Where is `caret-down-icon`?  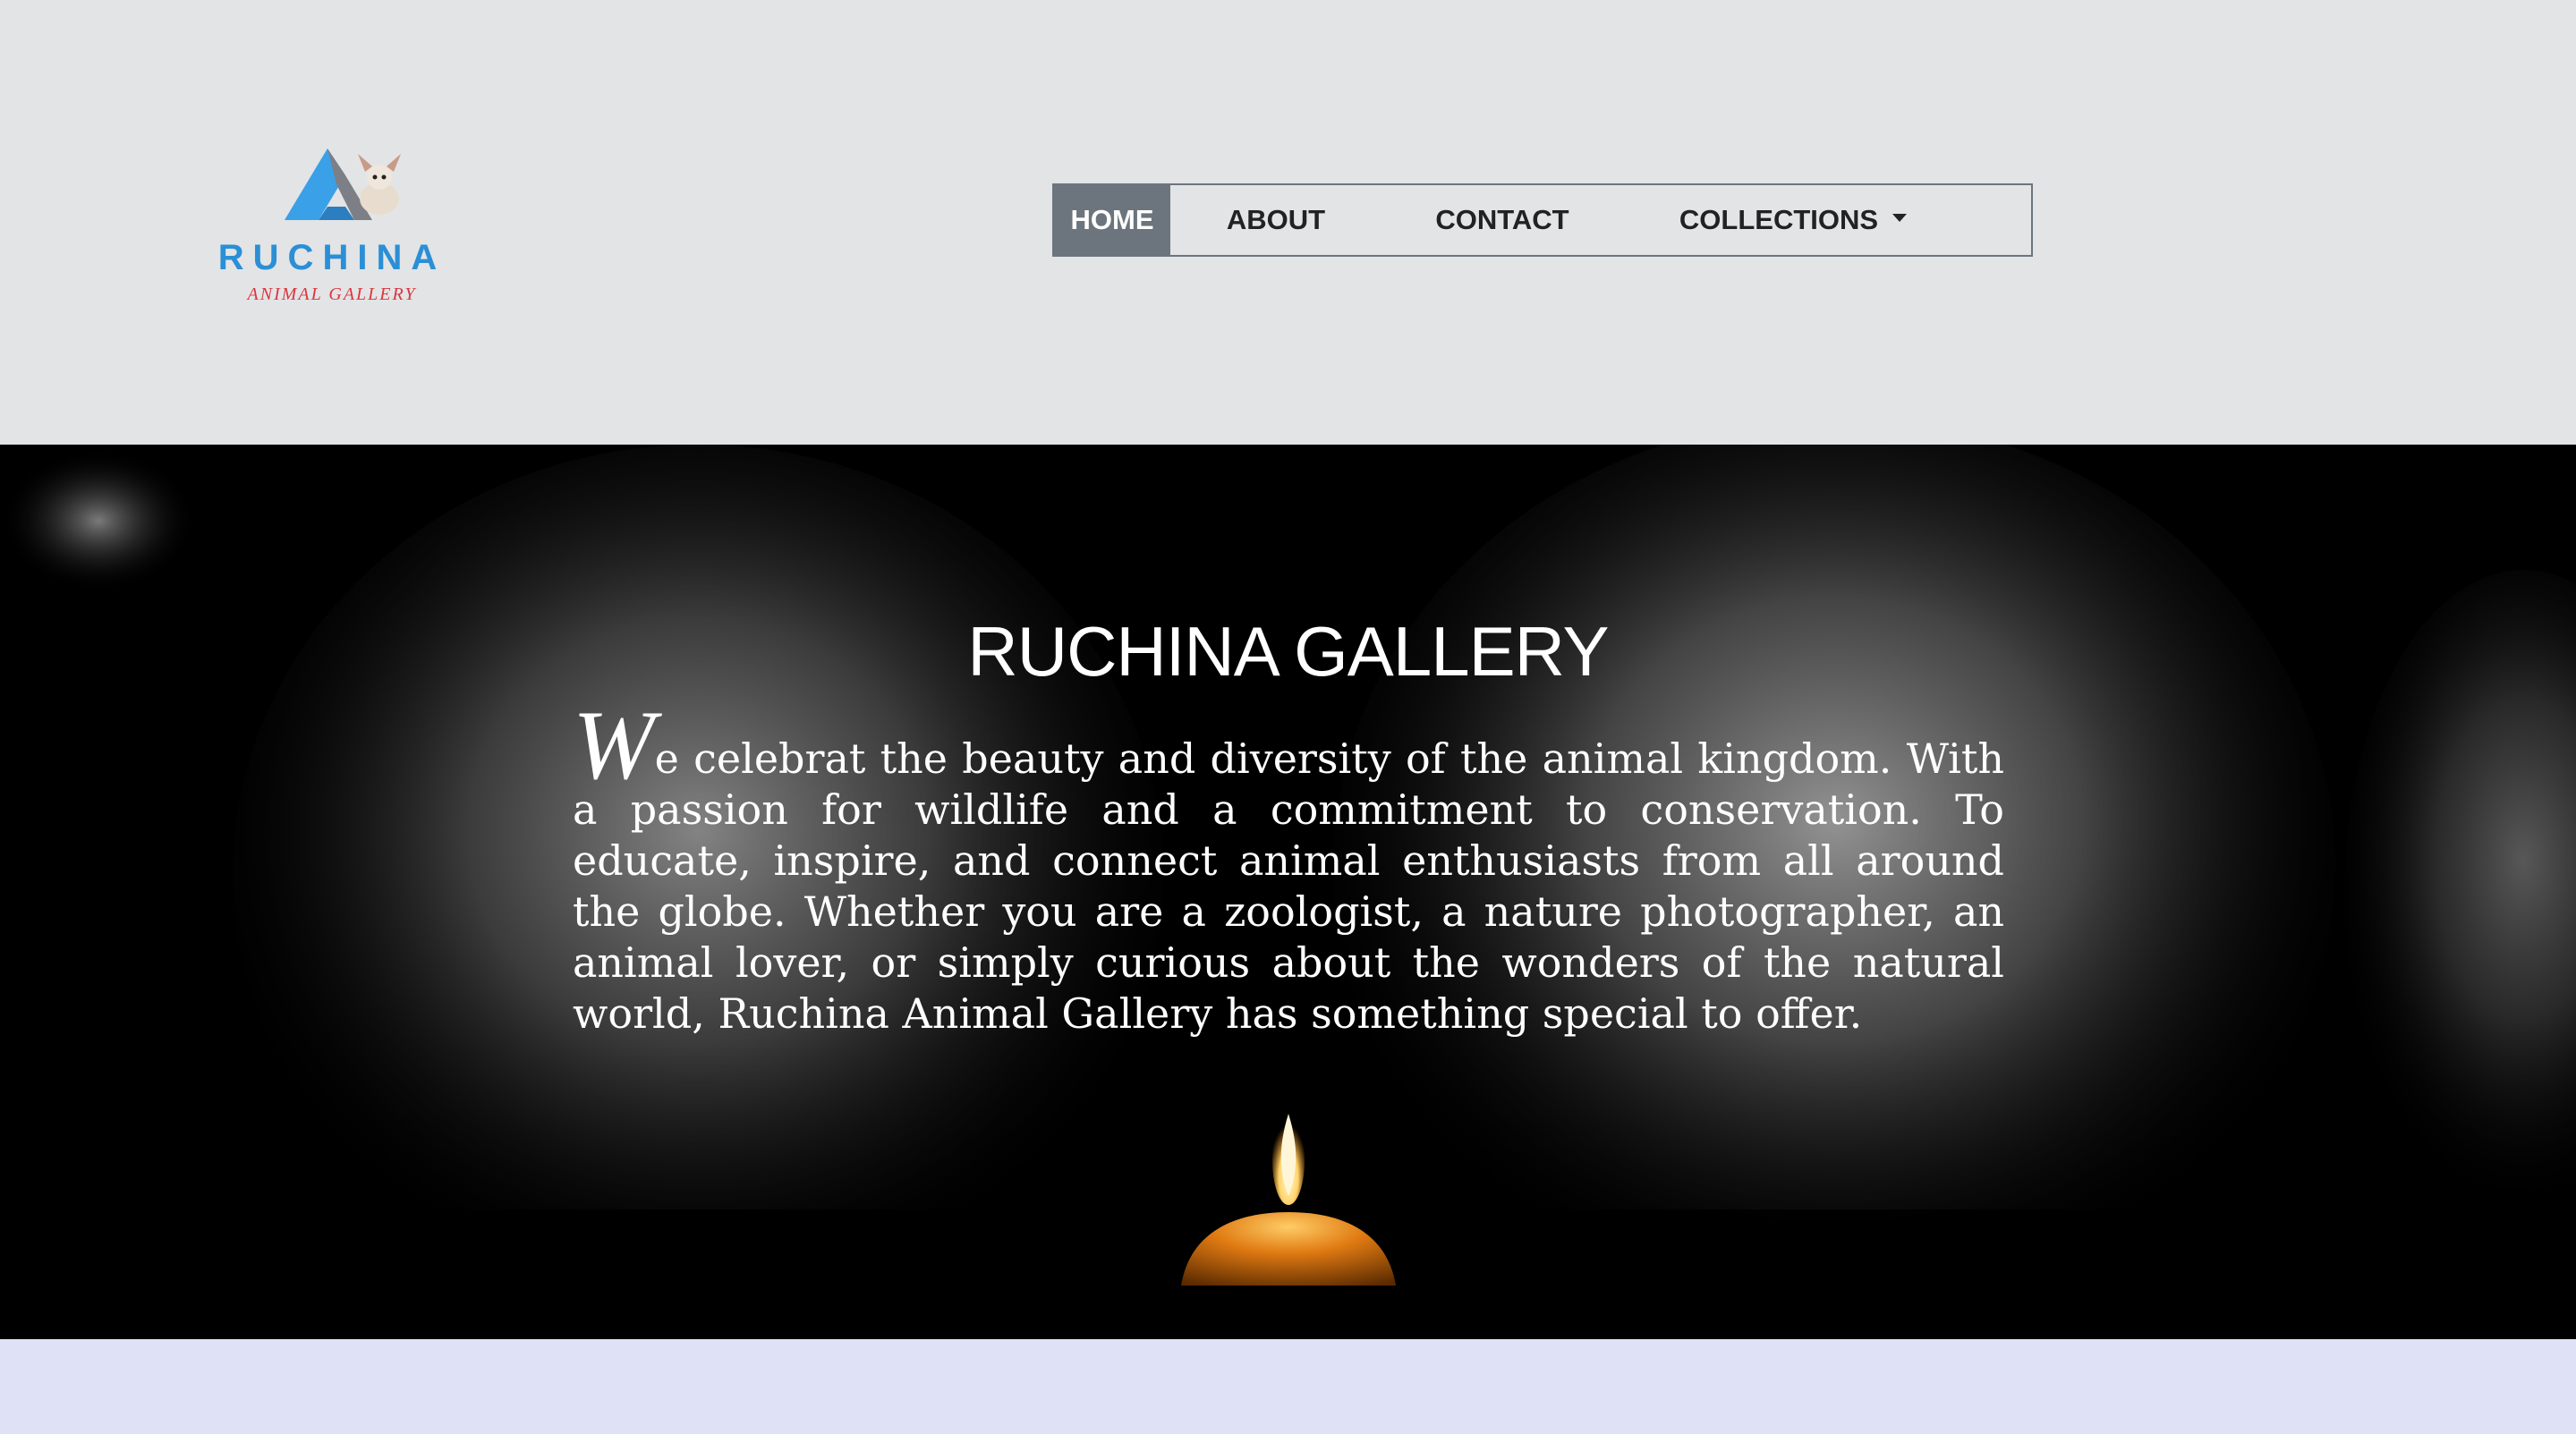 caret-down-icon is located at coordinates (1900, 217).